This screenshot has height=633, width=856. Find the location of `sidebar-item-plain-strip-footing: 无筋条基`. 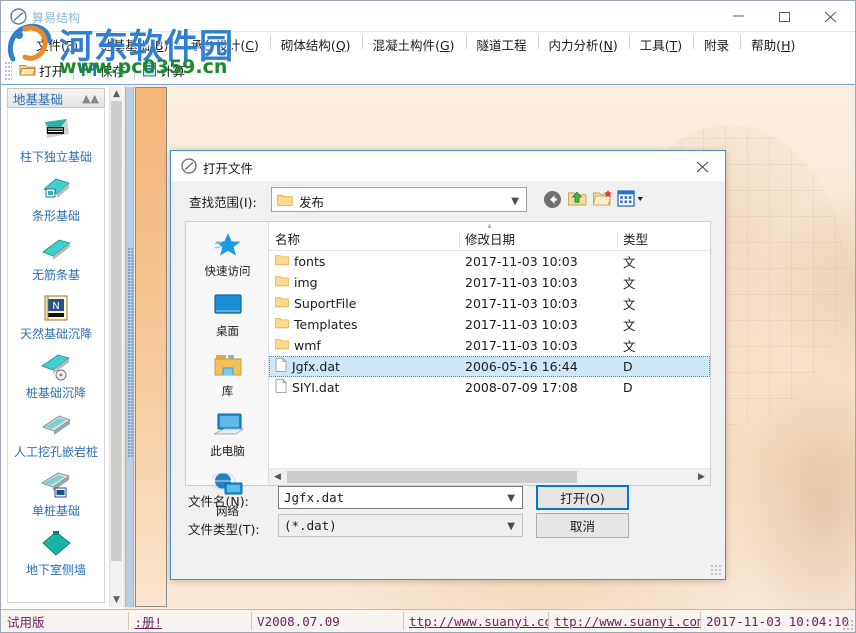

sidebar-item-plain-strip-footing: 无筋条基 is located at coordinates (56, 256).